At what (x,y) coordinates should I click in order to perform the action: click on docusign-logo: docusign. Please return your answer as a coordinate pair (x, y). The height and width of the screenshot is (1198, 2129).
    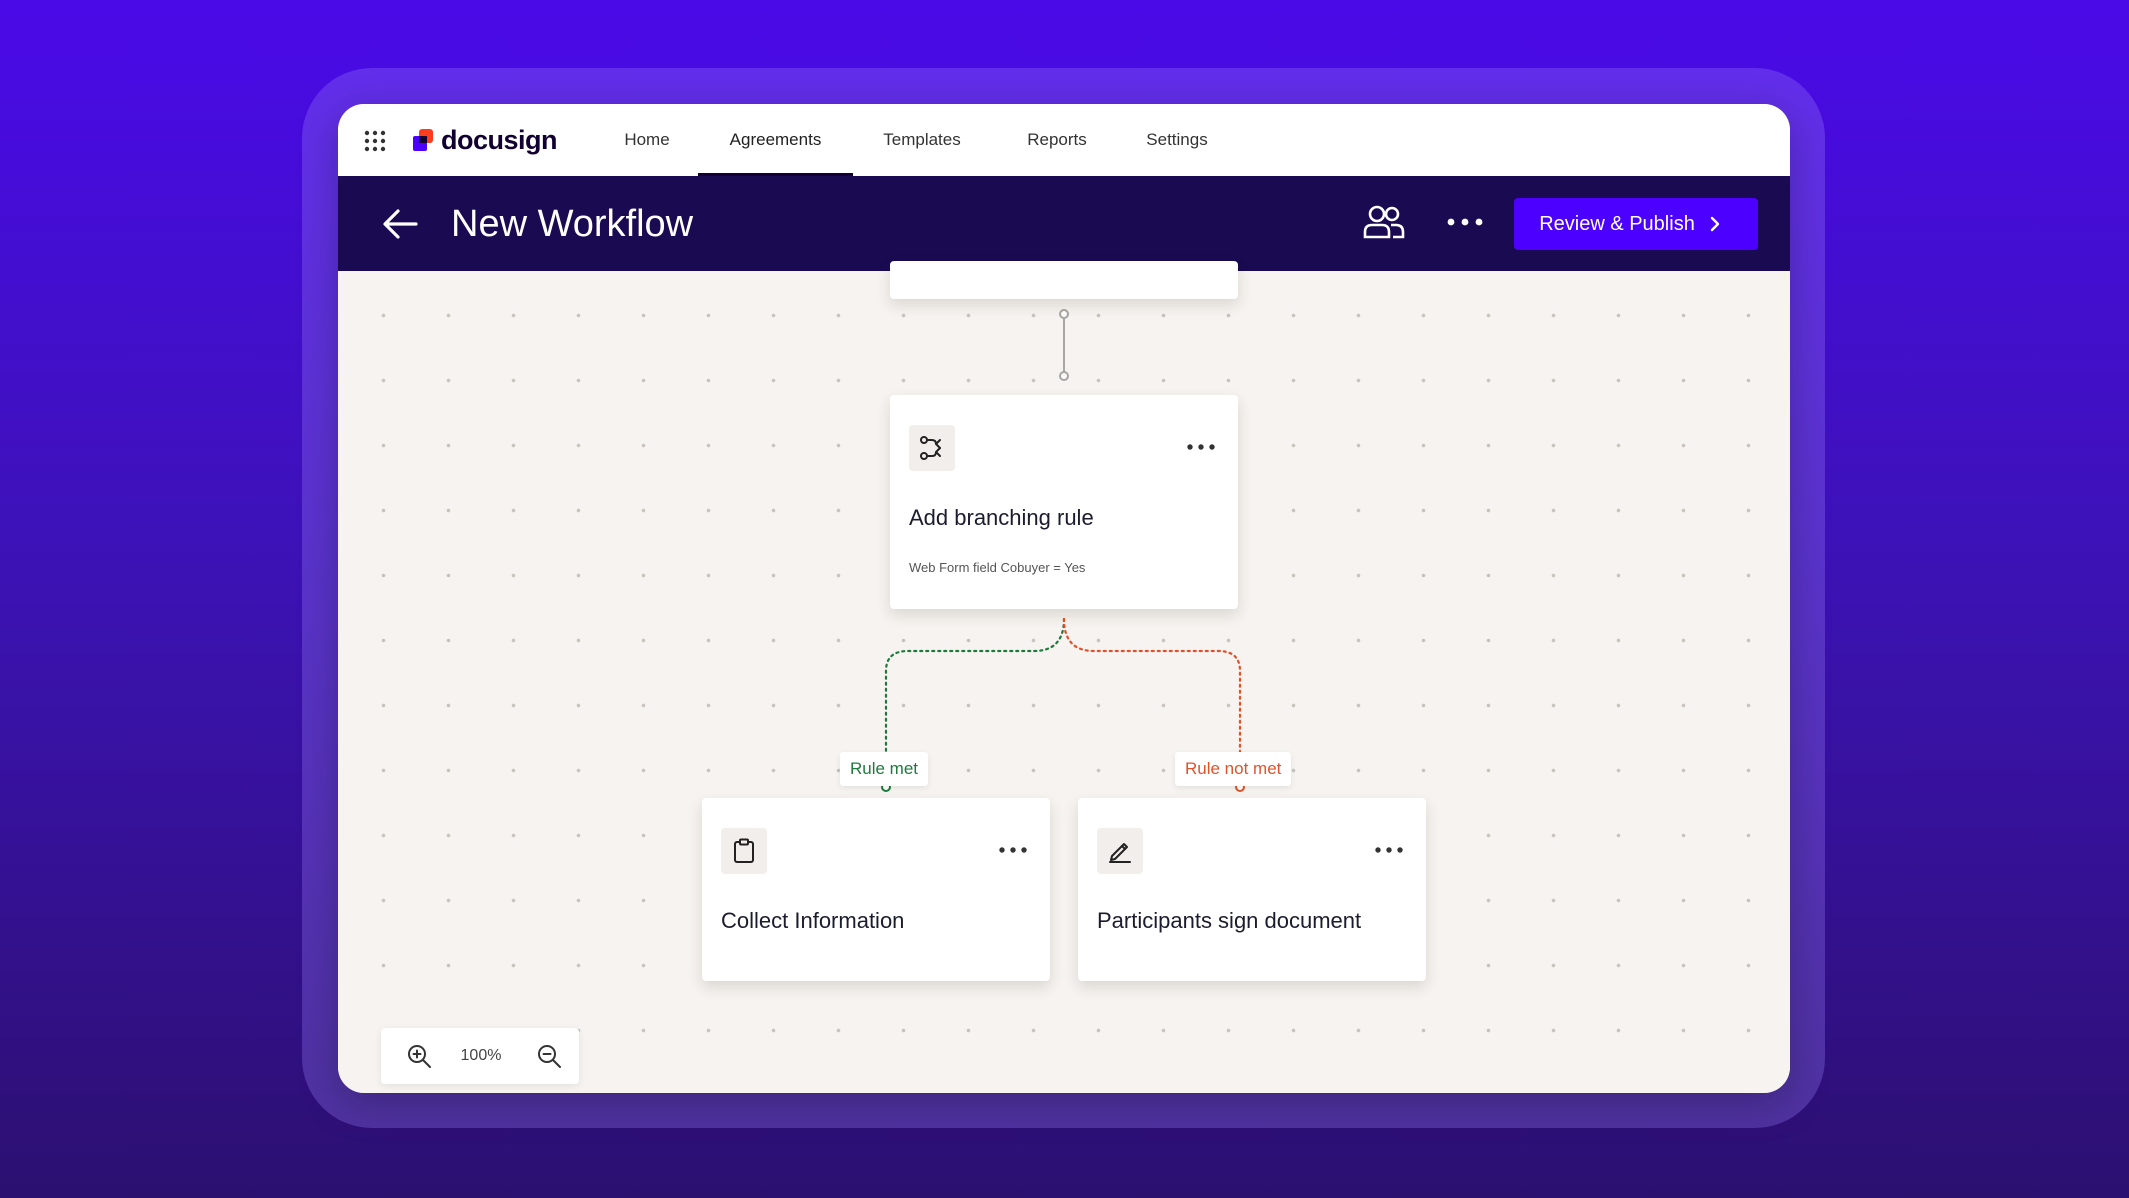
    Looking at the image, I should click on (485, 140).